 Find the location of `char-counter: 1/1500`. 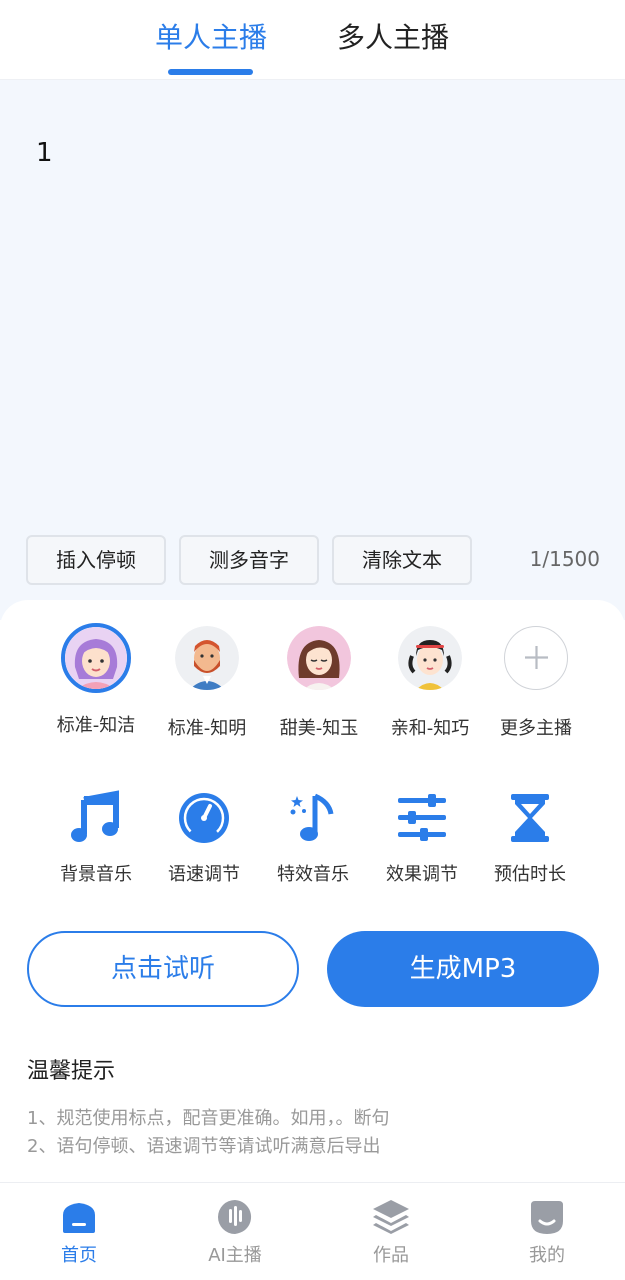

char-counter: 1/1500 is located at coordinates (564, 559).